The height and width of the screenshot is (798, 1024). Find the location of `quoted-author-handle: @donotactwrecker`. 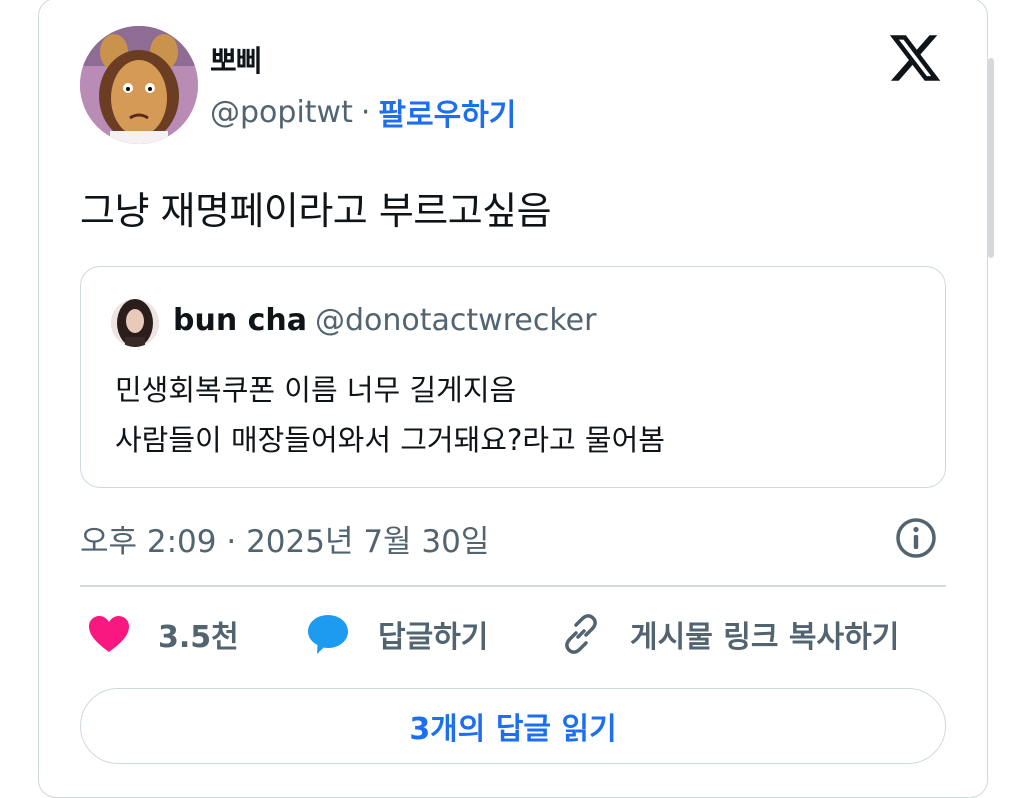

quoted-author-handle: @donotactwrecker is located at coordinates (456, 320).